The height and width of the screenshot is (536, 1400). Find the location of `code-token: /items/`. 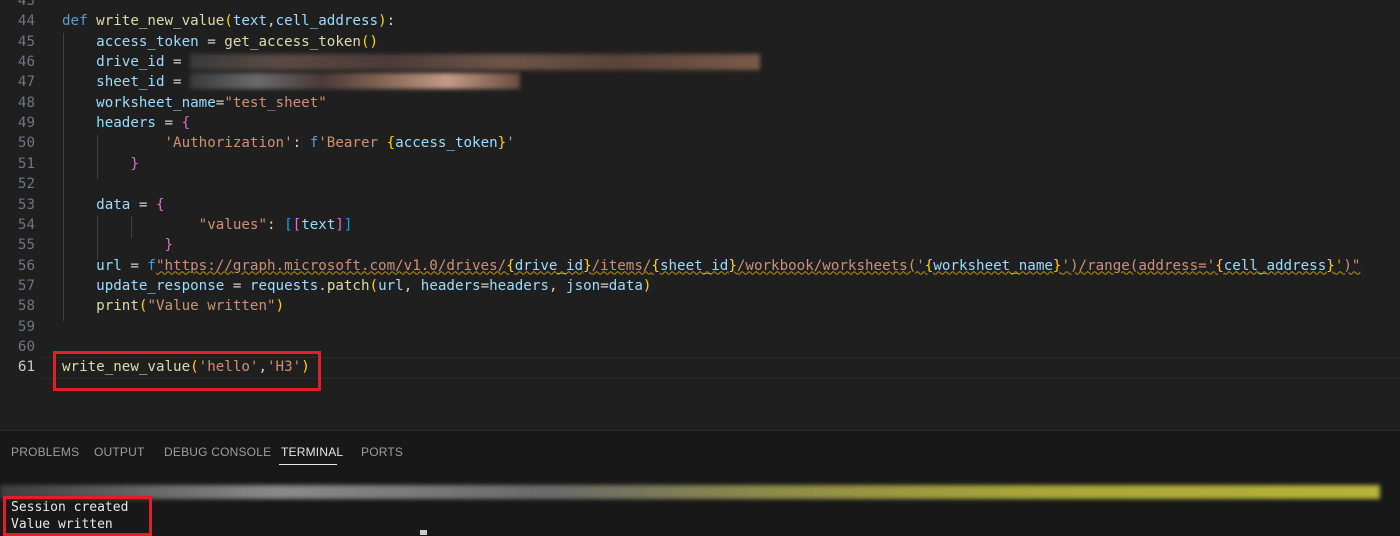

code-token: /items/ is located at coordinates (621, 265).